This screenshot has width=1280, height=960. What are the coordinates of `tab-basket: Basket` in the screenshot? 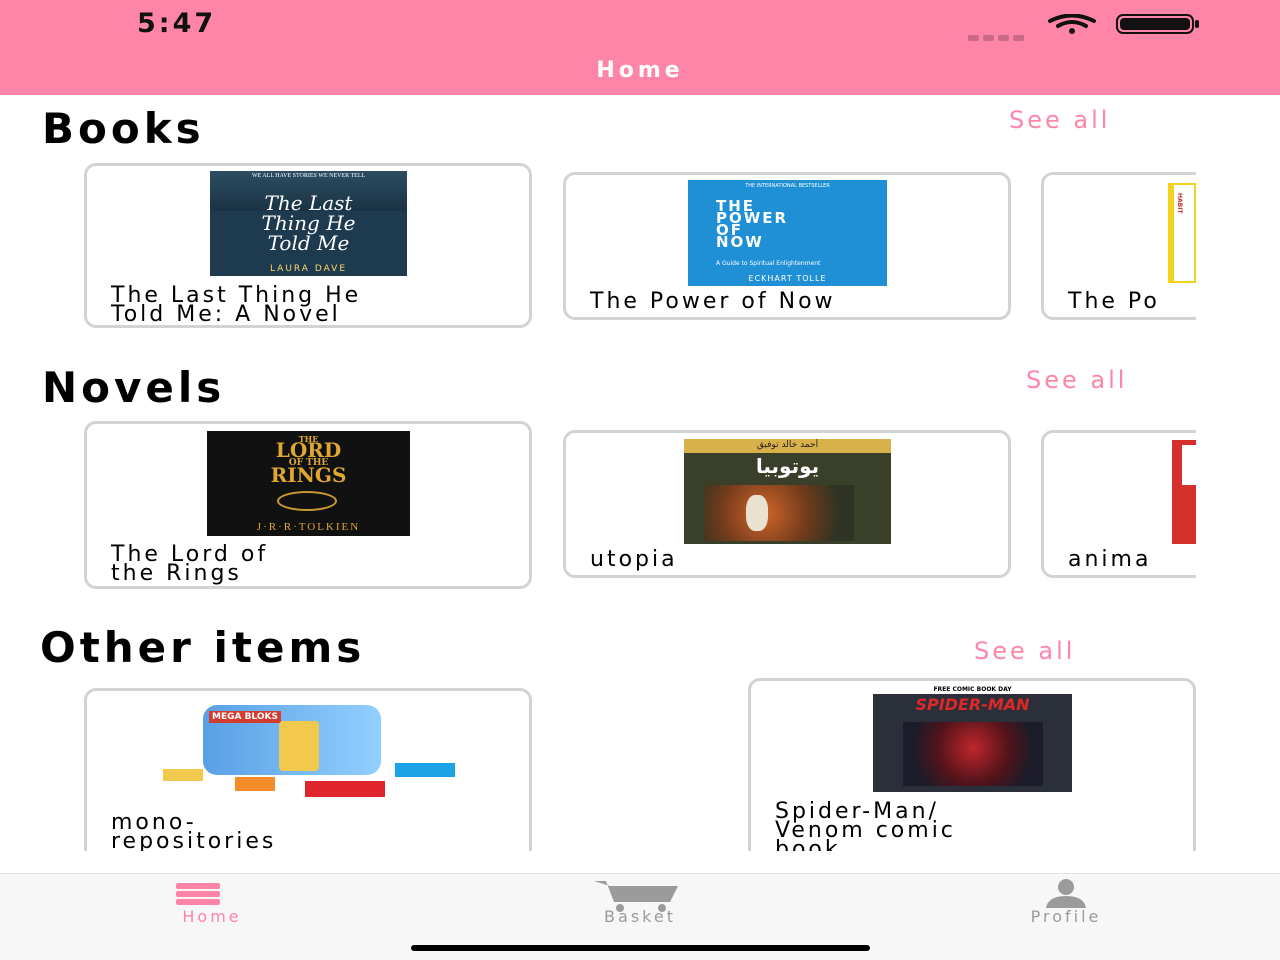 It's located at (640, 904).